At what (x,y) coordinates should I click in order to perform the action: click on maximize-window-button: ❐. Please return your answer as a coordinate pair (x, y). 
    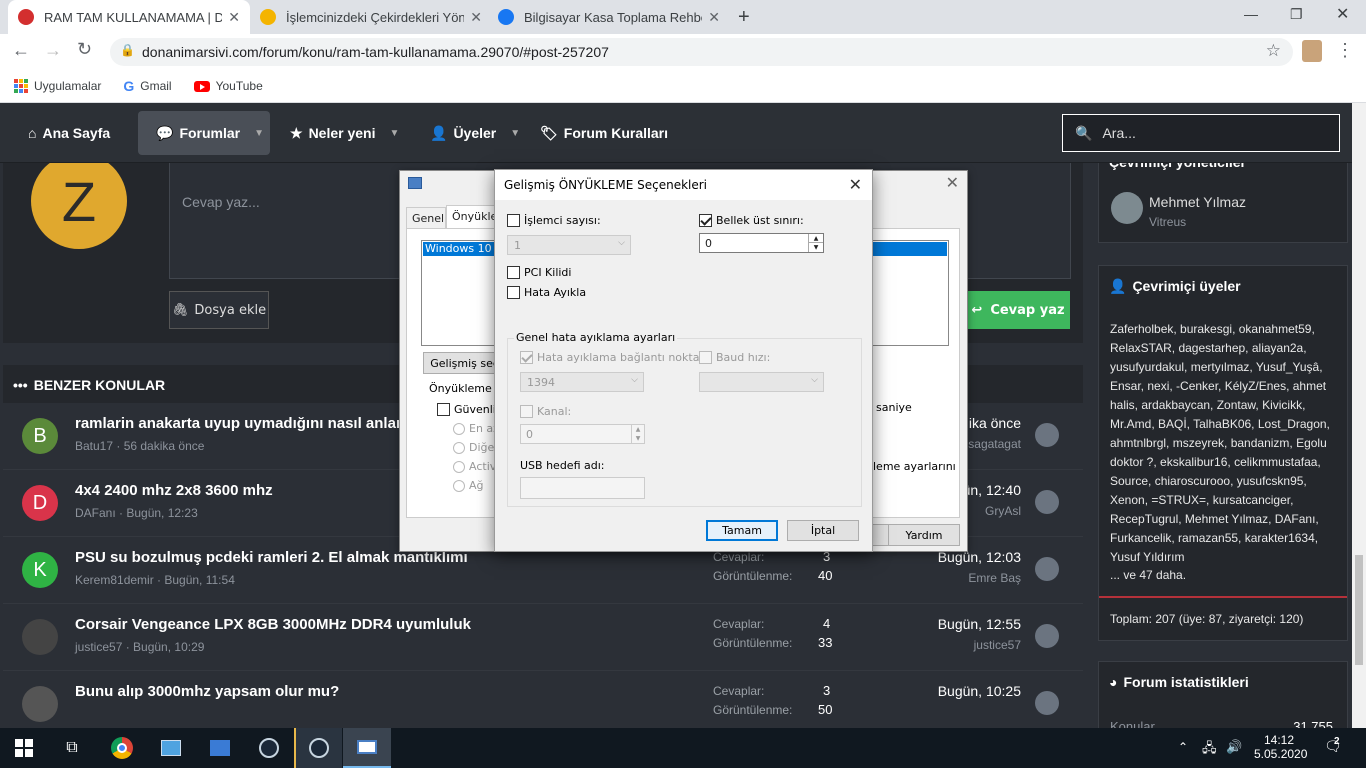
    Looking at the image, I should click on (1296, 14).